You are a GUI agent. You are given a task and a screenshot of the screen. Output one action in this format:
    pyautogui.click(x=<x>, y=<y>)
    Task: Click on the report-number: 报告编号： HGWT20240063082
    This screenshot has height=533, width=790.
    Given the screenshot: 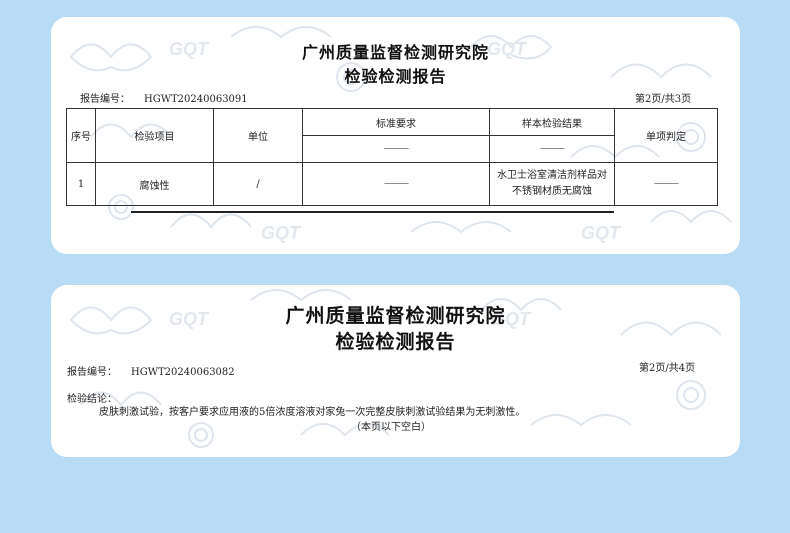 What is the action you would take?
    pyautogui.click(x=151, y=370)
    